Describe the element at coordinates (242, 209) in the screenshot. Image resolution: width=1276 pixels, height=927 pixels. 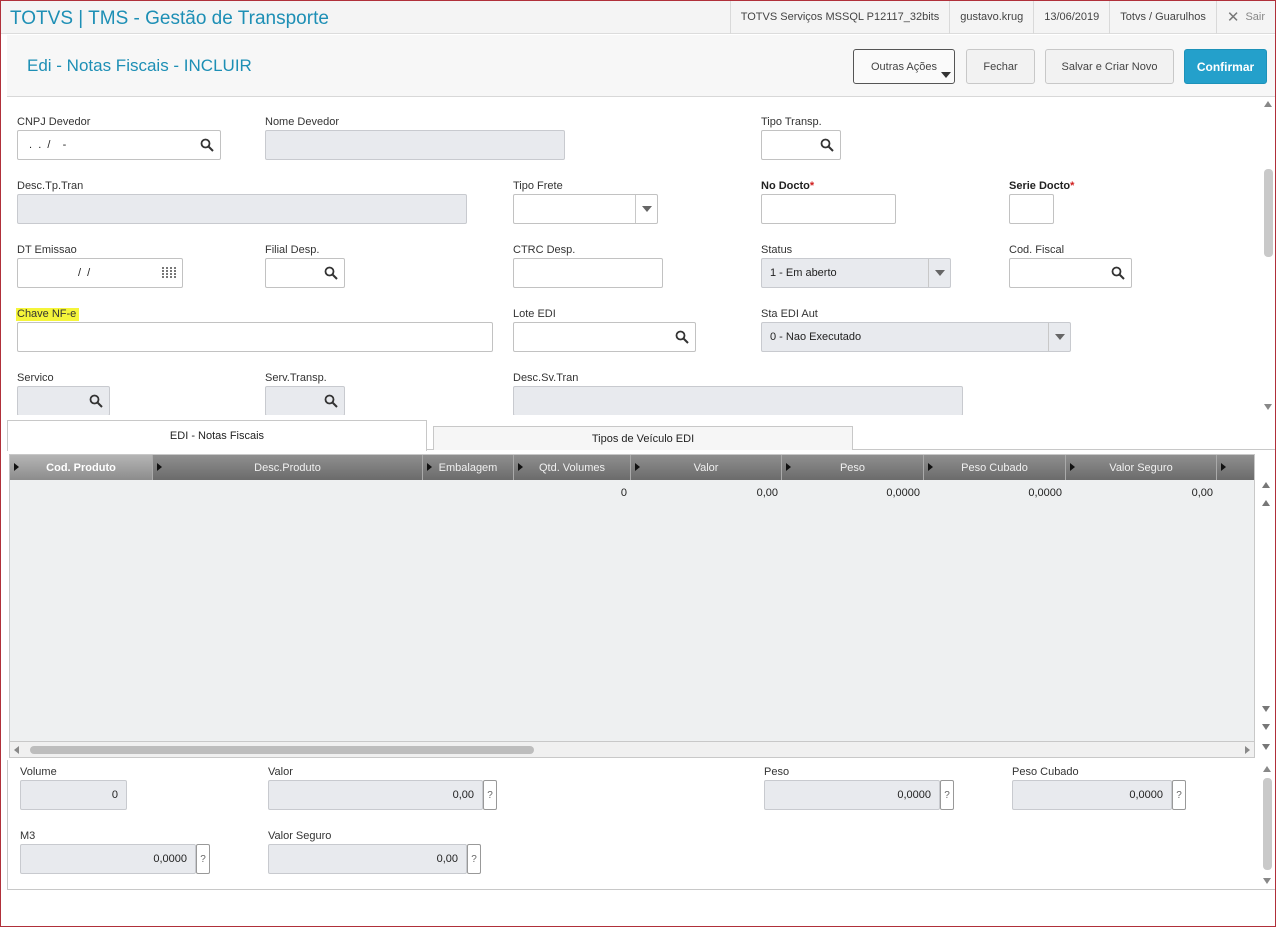
I see `desc-tp-tran-field` at that location.